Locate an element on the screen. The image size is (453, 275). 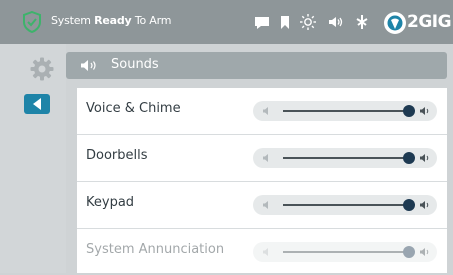
page-title: Sounds is located at coordinates (135, 64).